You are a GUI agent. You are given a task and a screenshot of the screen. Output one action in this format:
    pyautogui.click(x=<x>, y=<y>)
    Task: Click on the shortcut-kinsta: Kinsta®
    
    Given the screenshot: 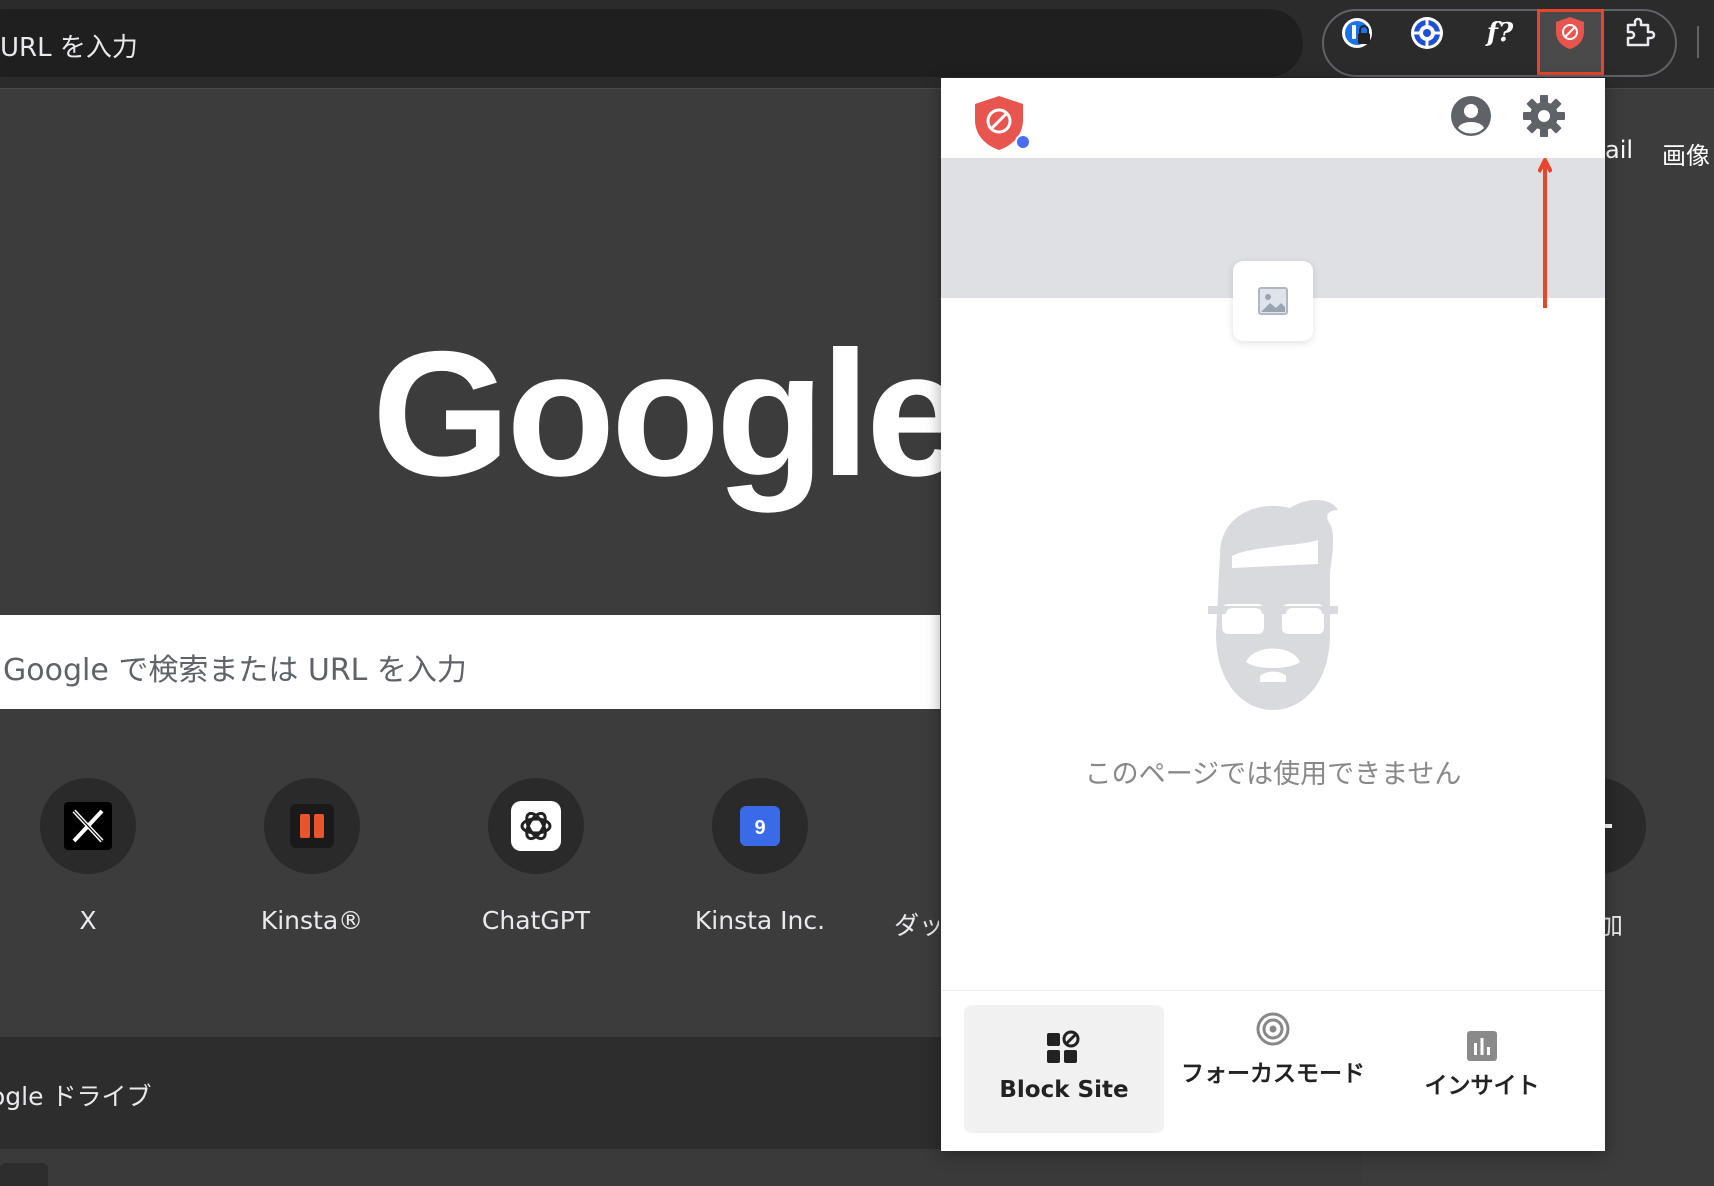 What is the action you would take?
    pyautogui.click(x=312, y=856)
    